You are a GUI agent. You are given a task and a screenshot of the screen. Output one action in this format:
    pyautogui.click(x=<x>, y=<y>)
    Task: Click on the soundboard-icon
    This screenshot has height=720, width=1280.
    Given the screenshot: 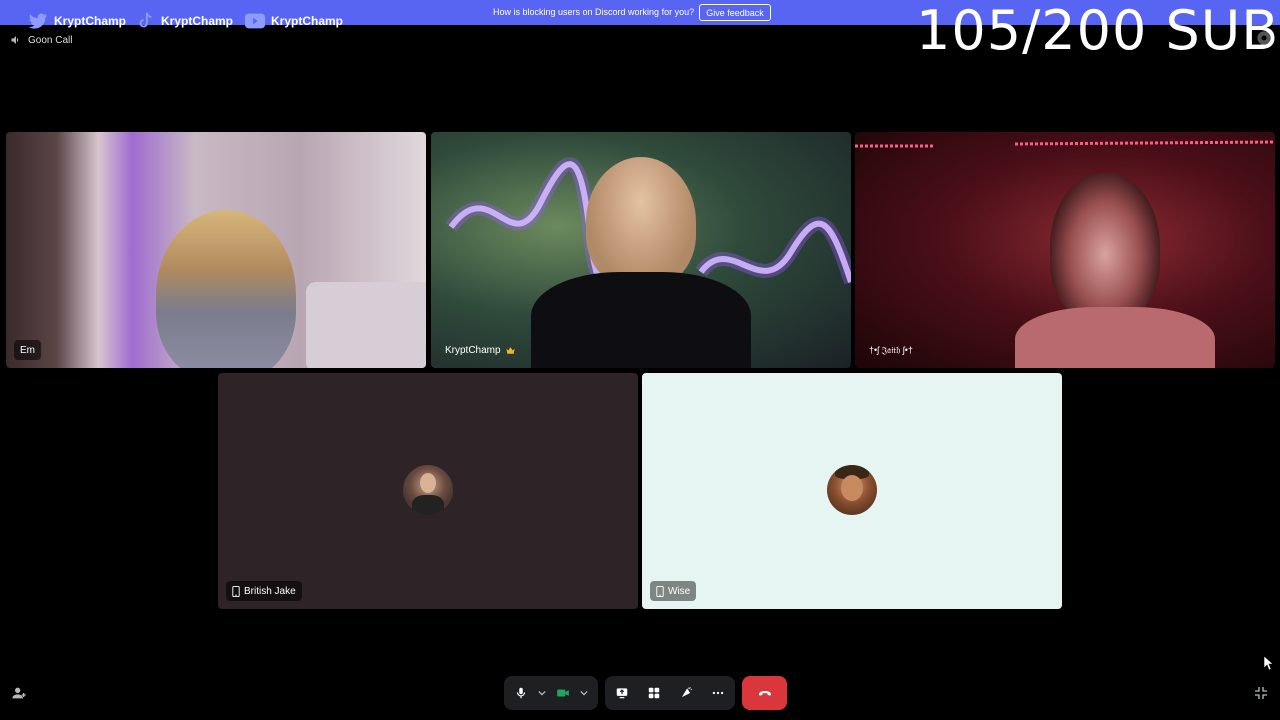 What is the action you would take?
    pyautogui.click(x=686, y=692)
    